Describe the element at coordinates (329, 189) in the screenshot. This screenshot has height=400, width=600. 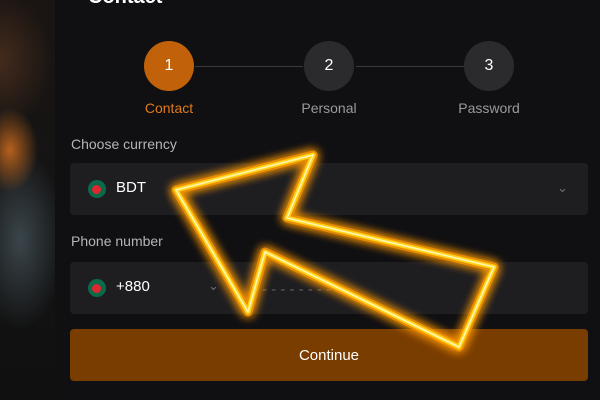
I see `currency-select: BDT ⌄` at that location.